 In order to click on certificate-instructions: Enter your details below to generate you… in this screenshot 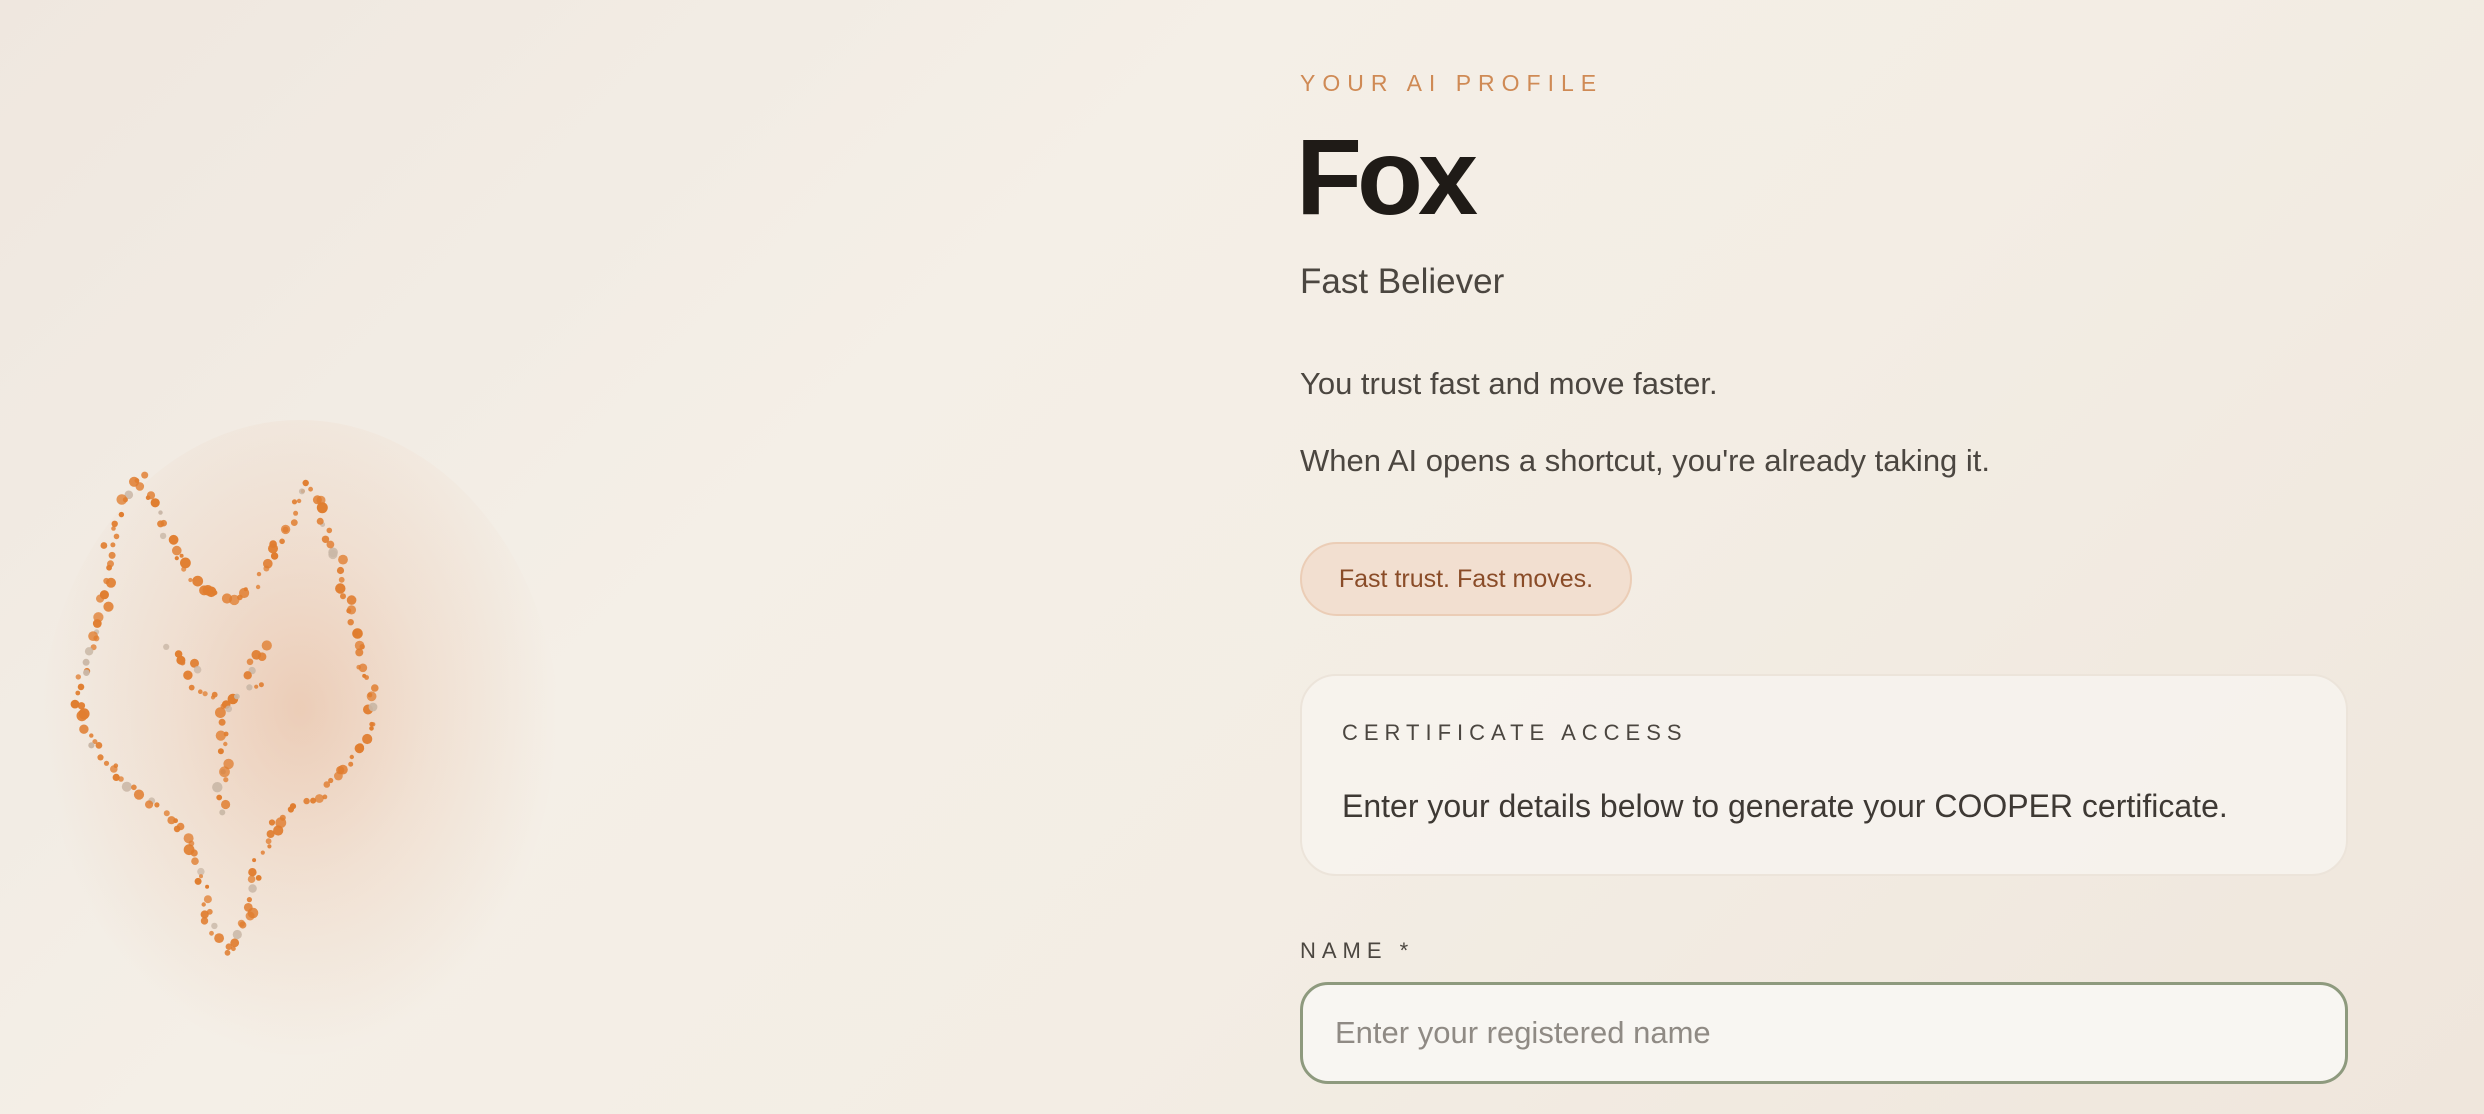, I will do `click(1785, 806)`.